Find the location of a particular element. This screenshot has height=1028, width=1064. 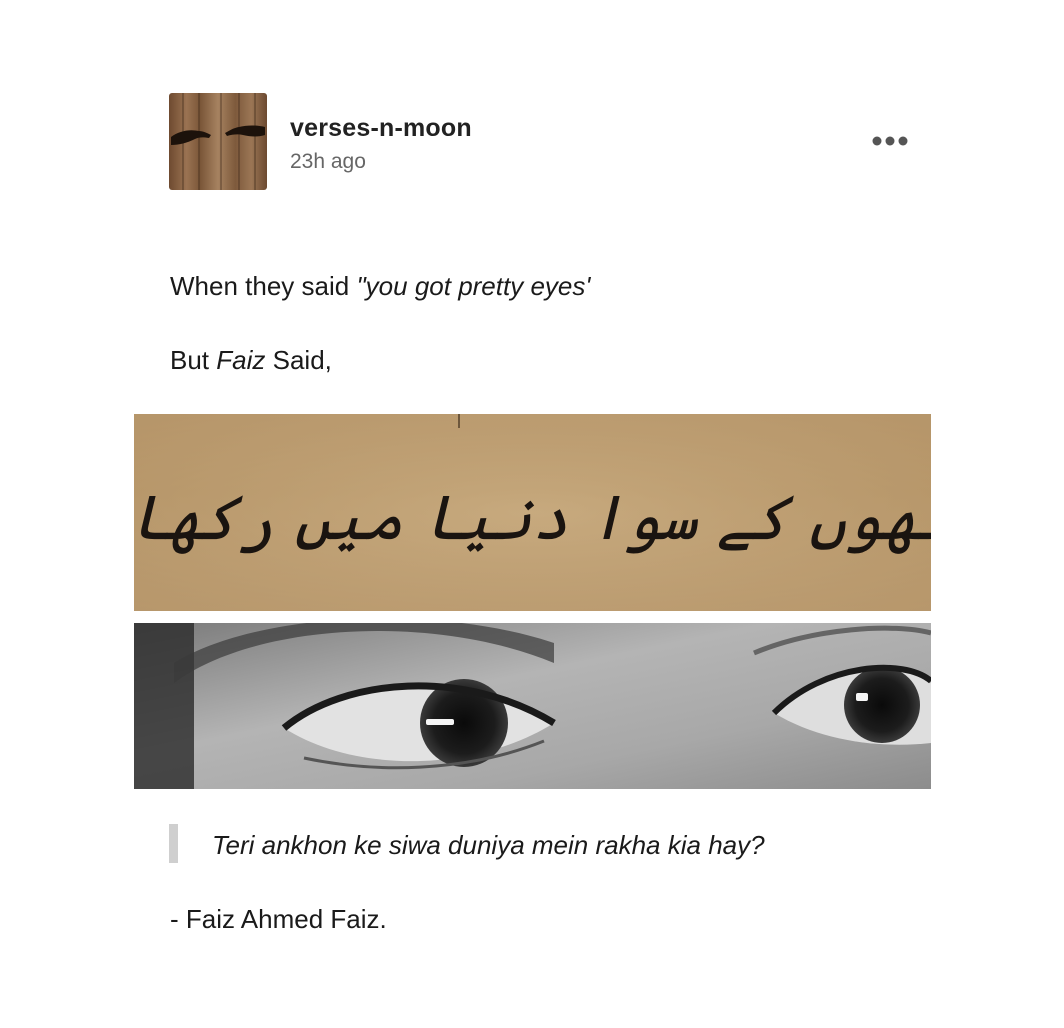

line2-prefix: But is located at coordinates (190, 360).